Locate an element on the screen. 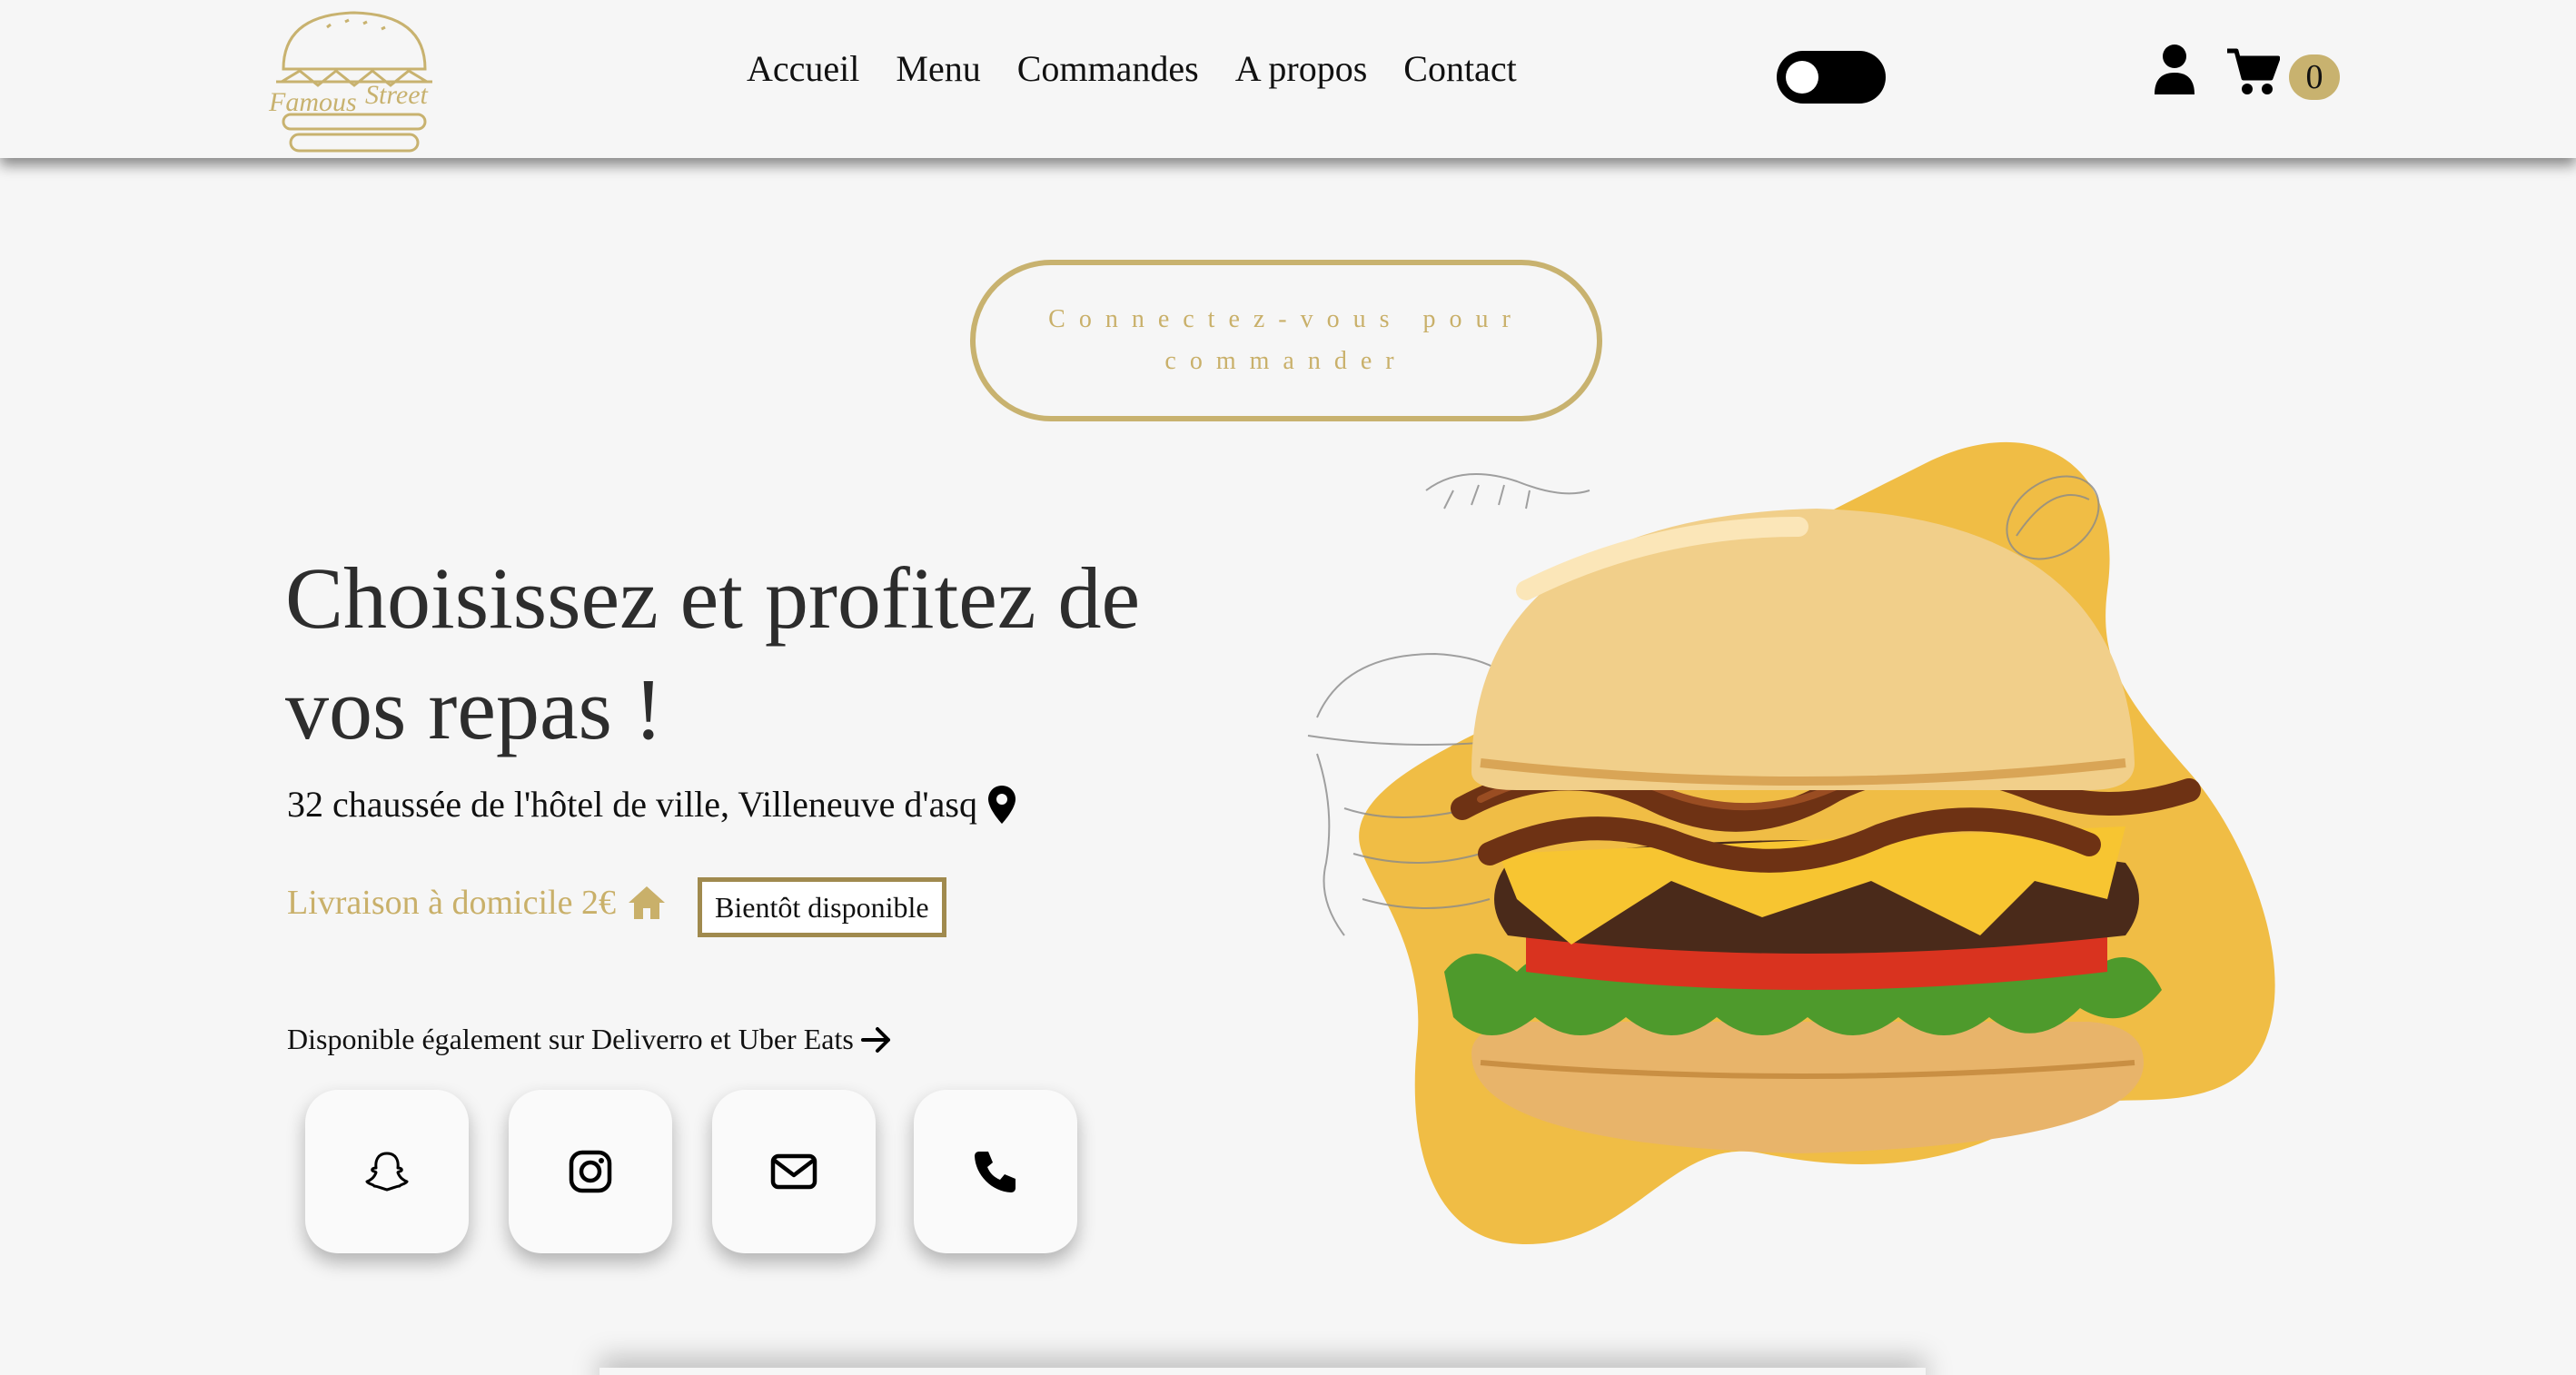  cart-icon is located at coordinates (2252, 70).